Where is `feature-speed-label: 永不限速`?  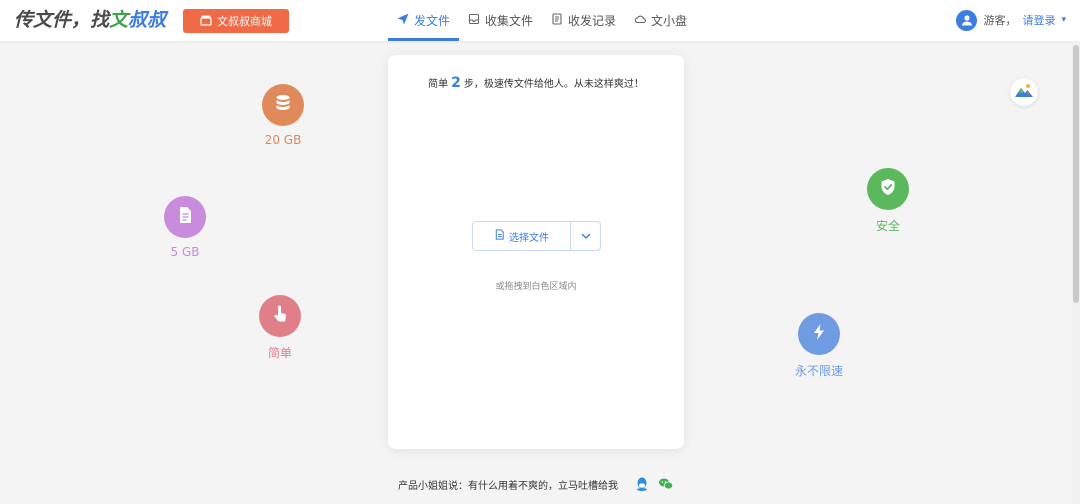
feature-speed-label: 永不限速 is located at coordinates (819, 371).